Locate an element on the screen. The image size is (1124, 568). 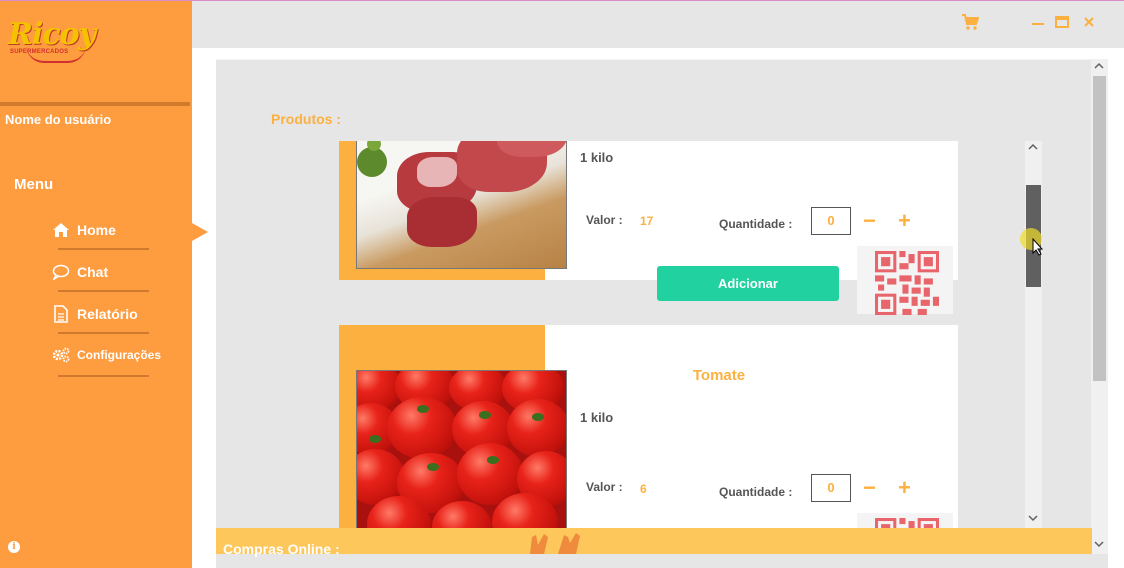
scrollbar-thumb is located at coordinates (1099, 228).